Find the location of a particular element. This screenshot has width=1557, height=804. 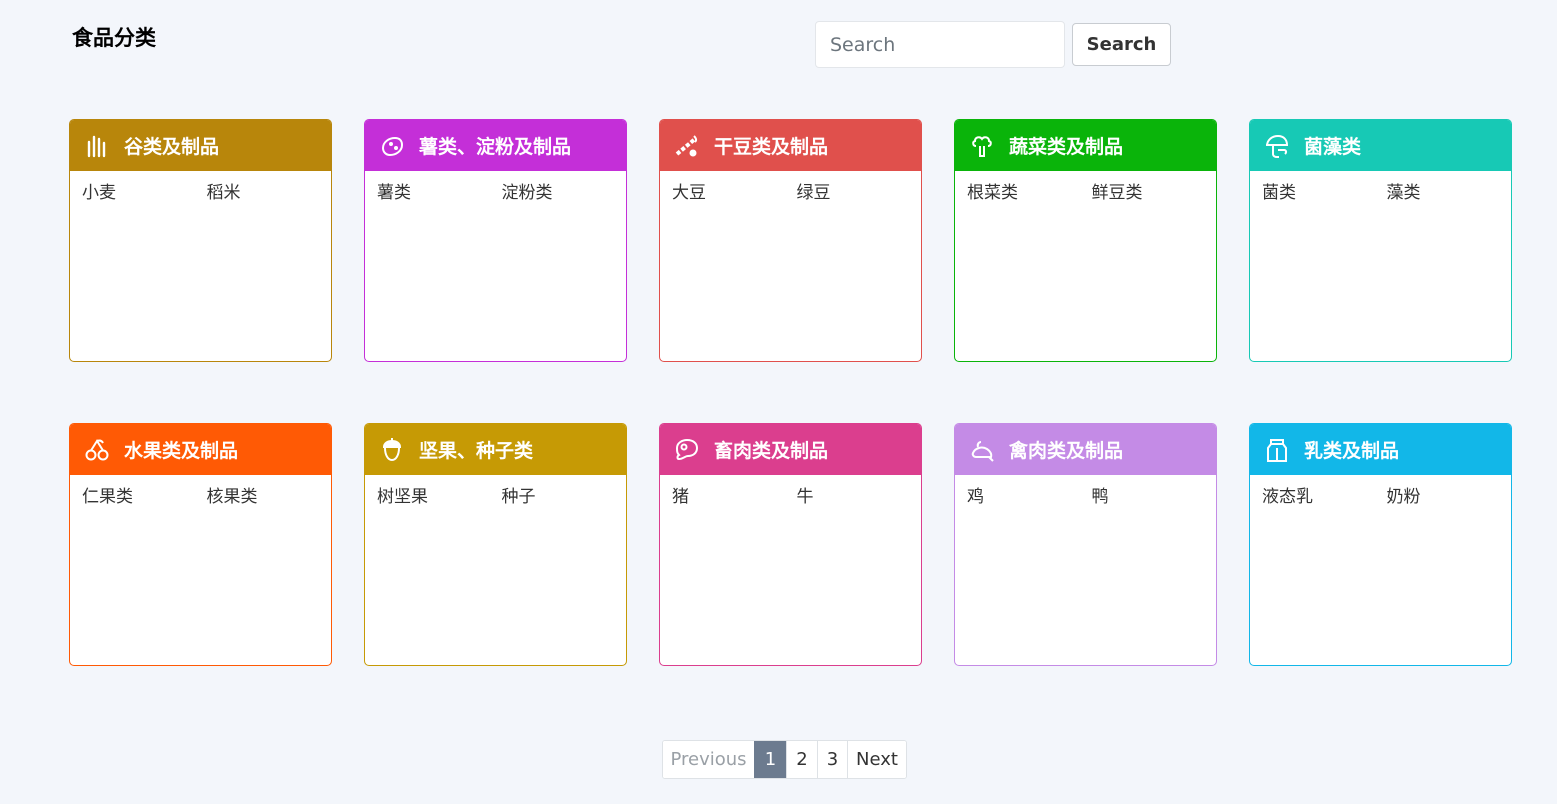

page-2-button: 2 is located at coordinates (801, 759).